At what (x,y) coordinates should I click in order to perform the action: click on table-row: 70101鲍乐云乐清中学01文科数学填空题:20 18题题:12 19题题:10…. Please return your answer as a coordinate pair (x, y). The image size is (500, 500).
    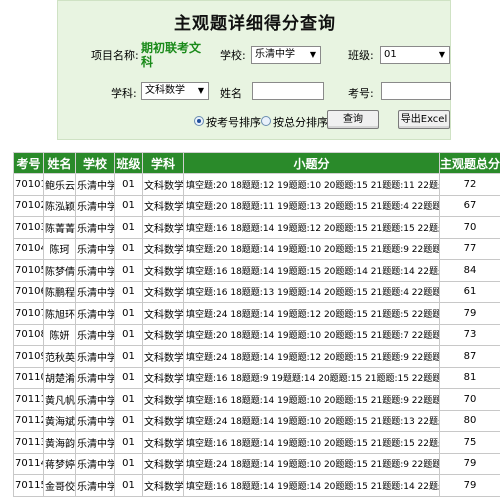
    Looking at the image, I should click on (256, 184).